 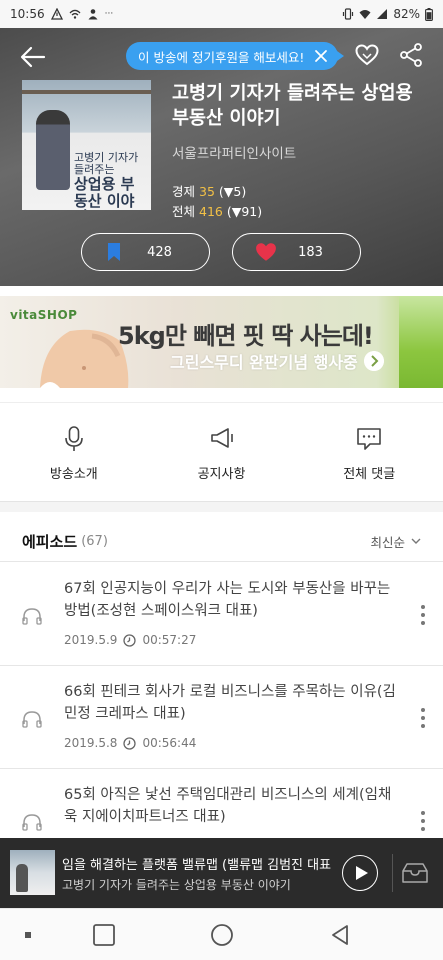 What do you see at coordinates (310, 252) in the screenshot?
I see `like-count: 183` at bounding box center [310, 252].